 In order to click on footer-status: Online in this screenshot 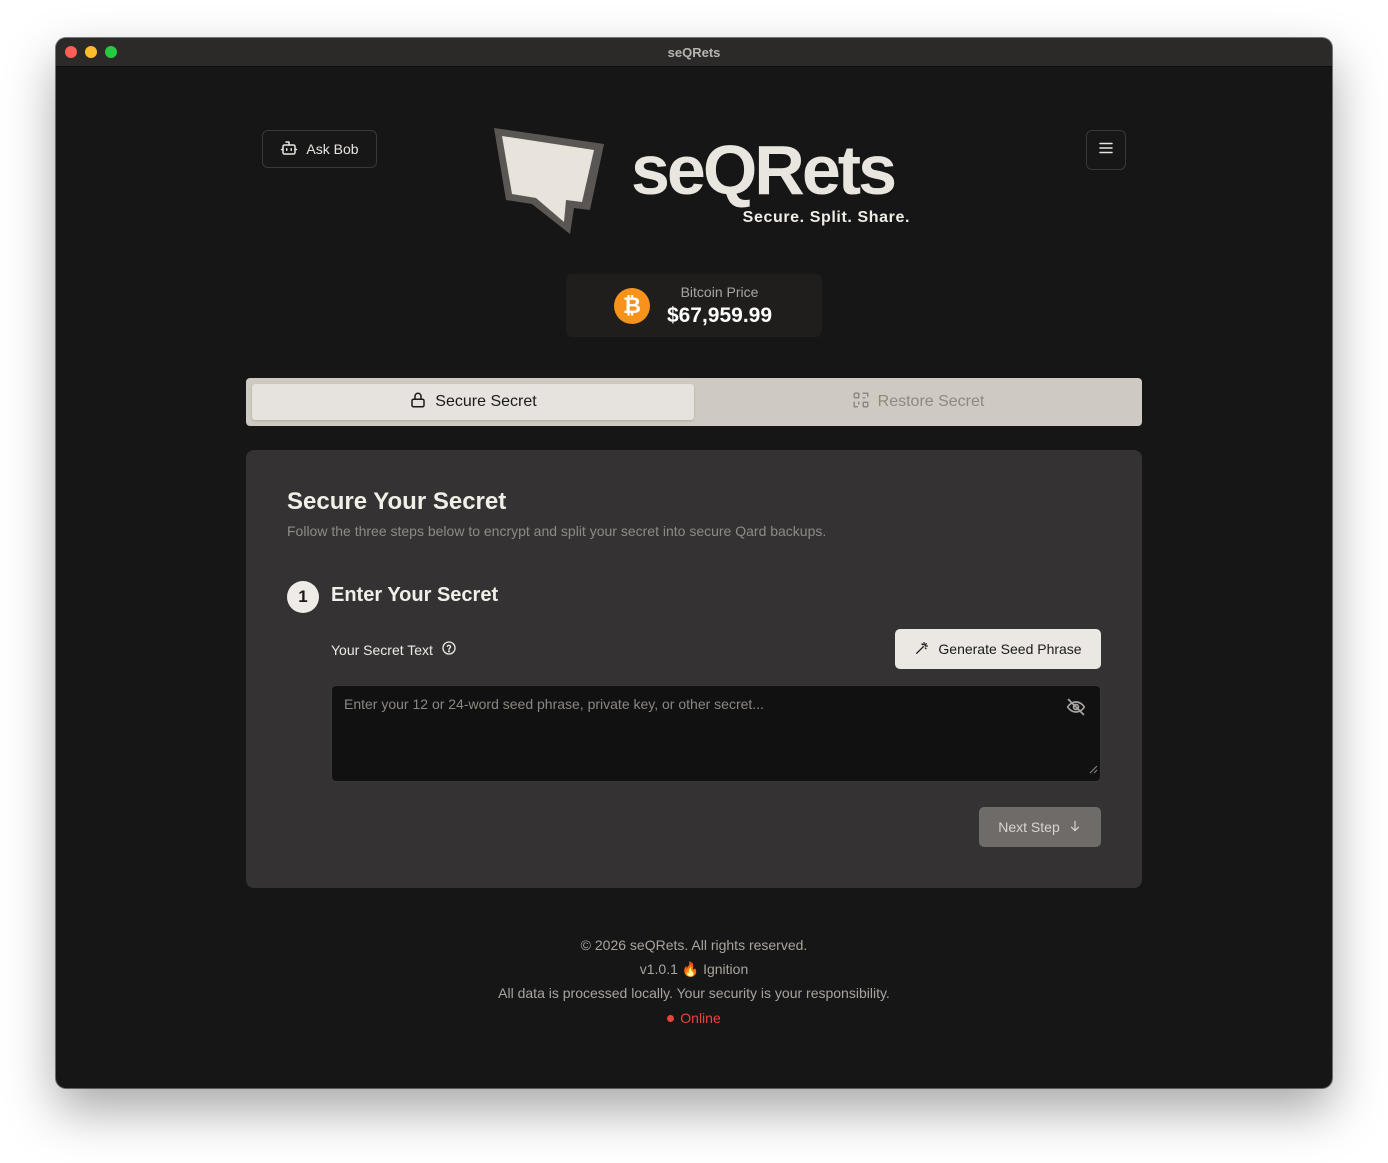, I will do `click(694, 1018)`.